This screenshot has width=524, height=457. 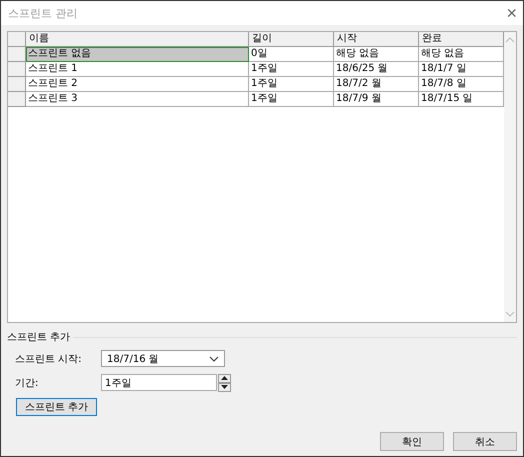 I want to click on table-cell: 0일, so click(x=291, y=54).